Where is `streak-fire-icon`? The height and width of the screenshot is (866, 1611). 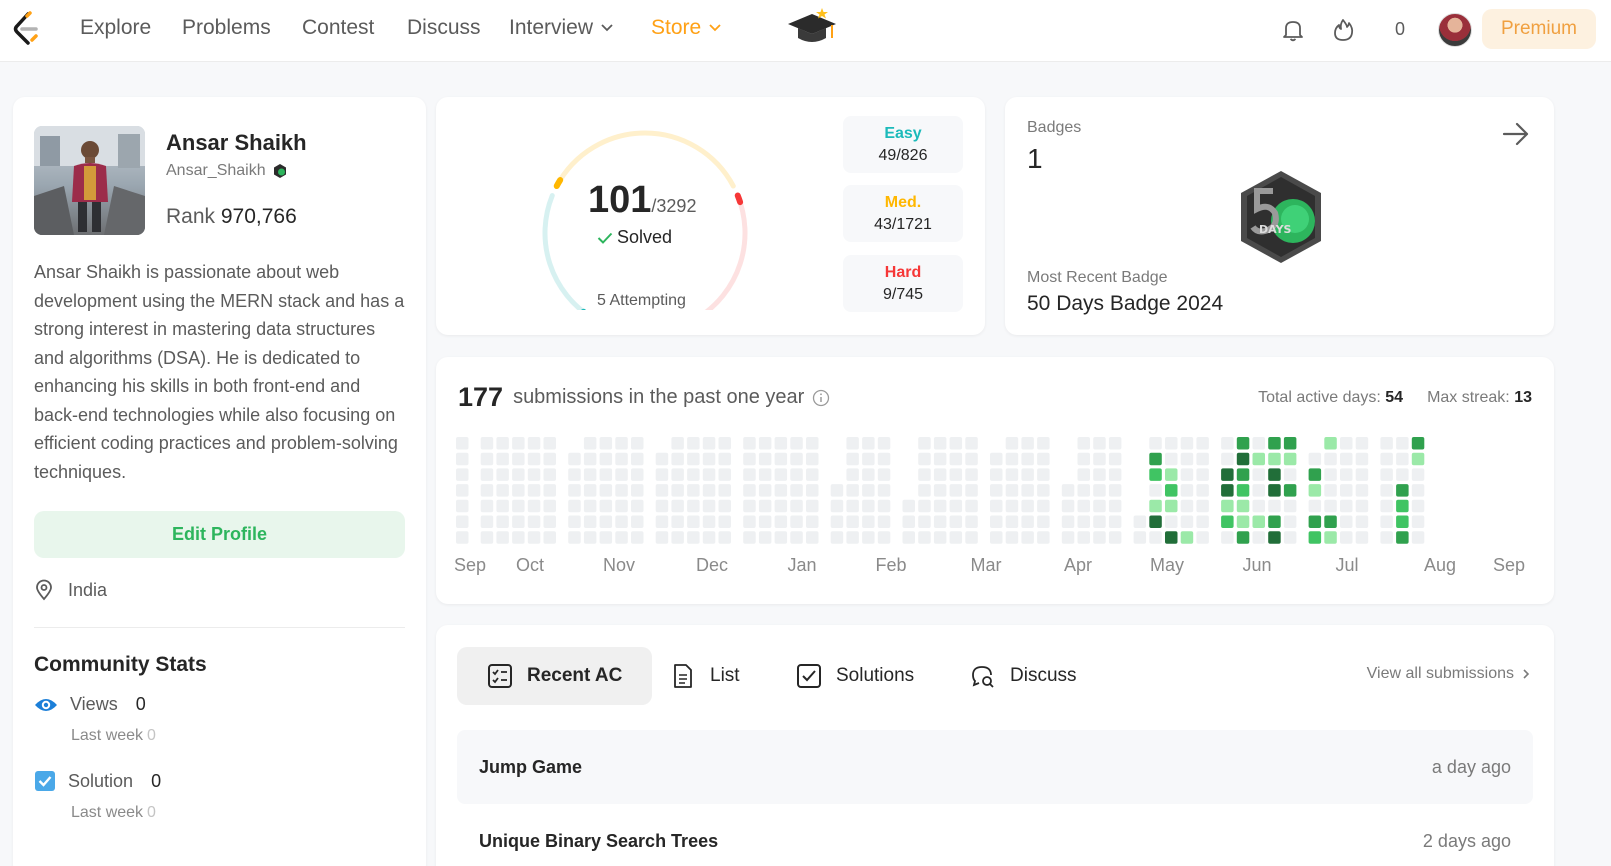 streak-fire-icon is located at coordinates (1343, 30).